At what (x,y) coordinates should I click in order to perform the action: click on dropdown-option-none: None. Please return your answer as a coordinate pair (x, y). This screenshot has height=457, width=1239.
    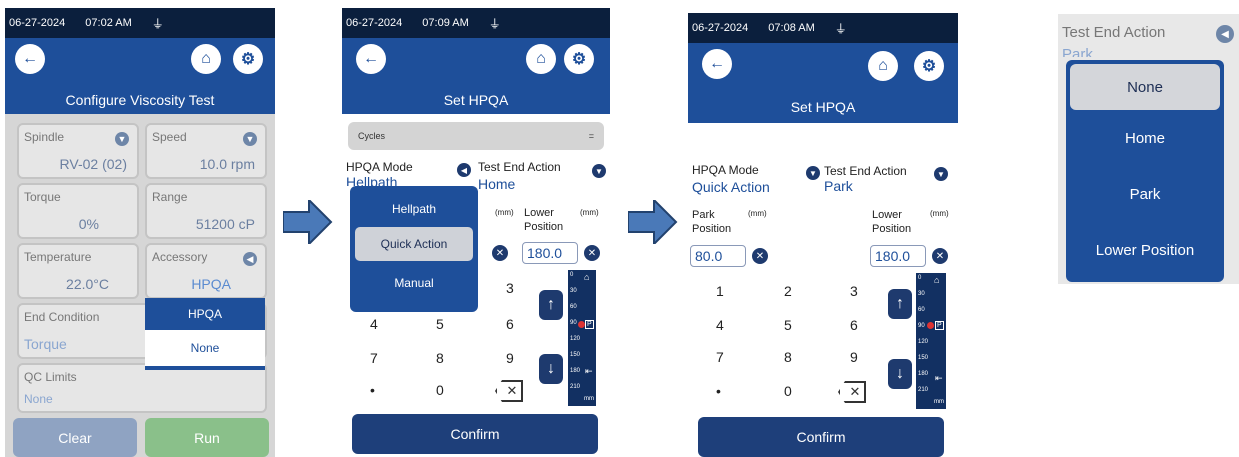
    Looking at the image, I should click on (205, 348).